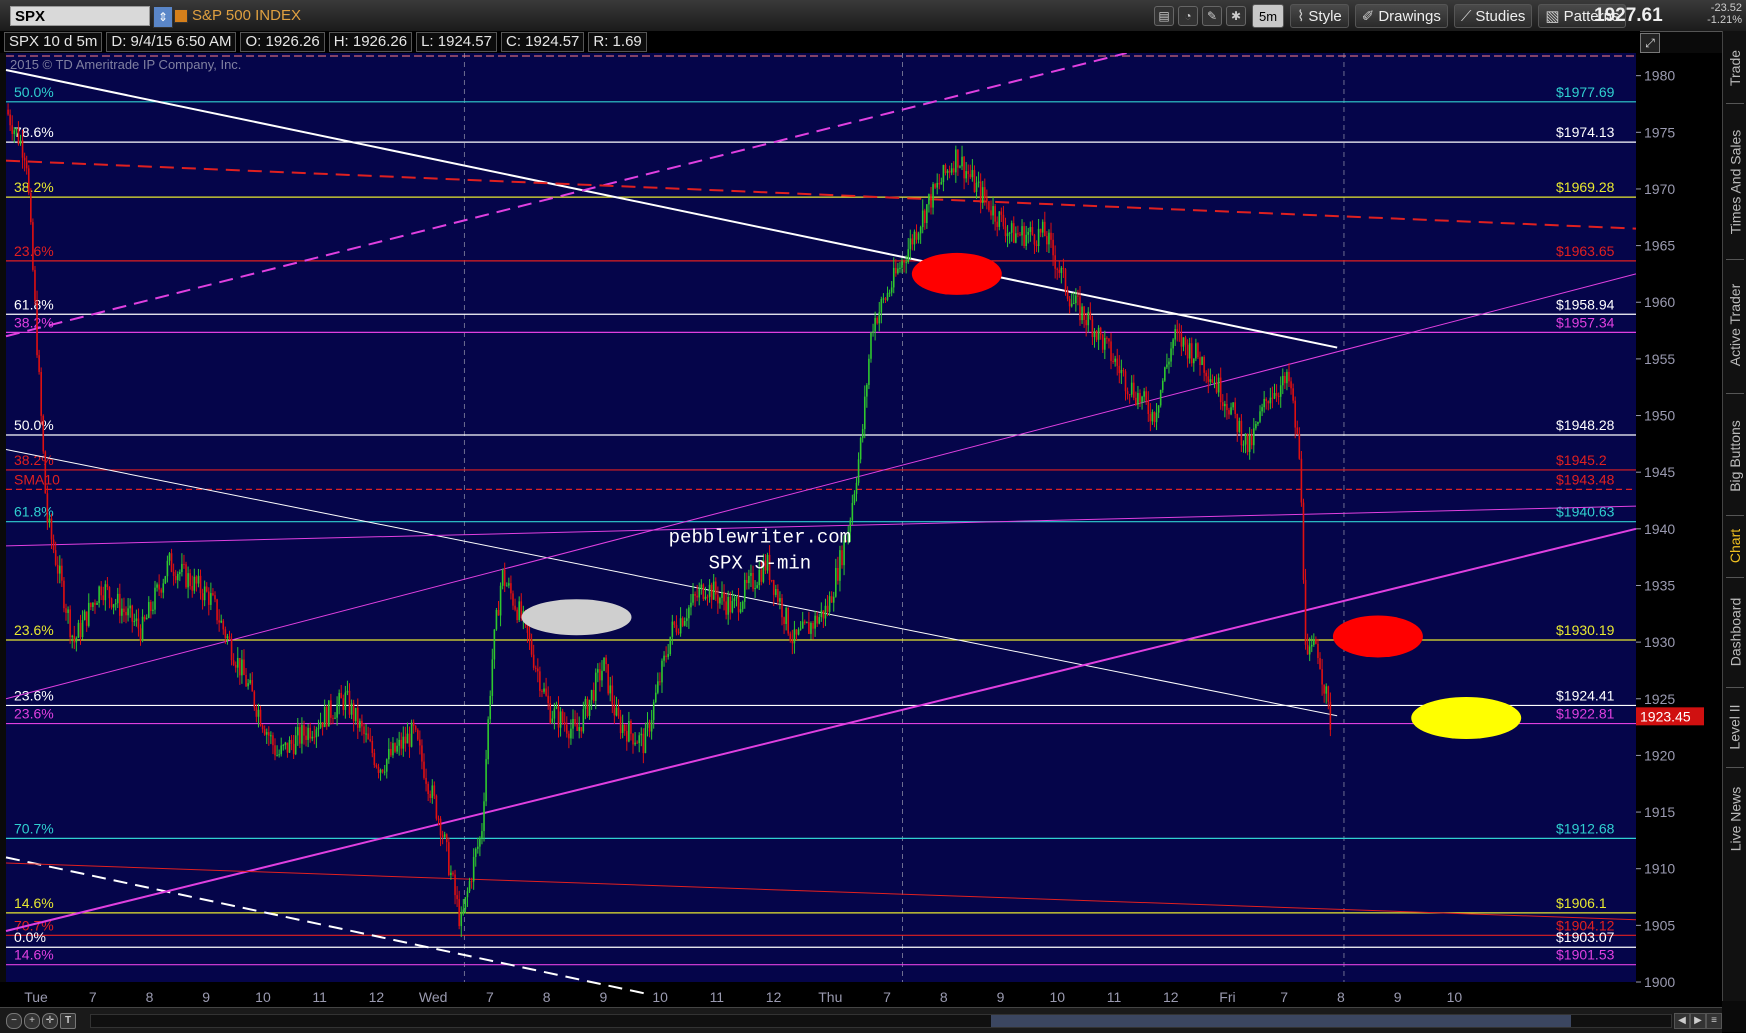 The height and width of the screenshot is (1033, 1746). I want to click on style-button: ⌇ Style, so click(1319, 16).